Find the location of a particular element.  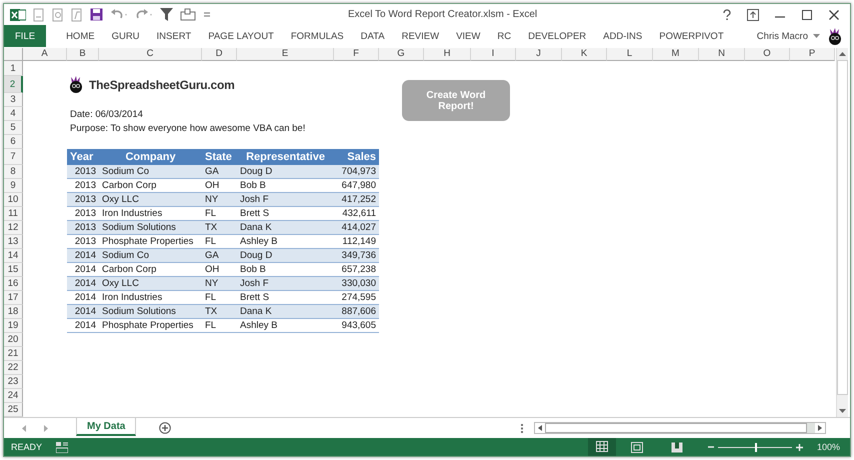

zoom-level: 100% is located at coordinates (828, 447).